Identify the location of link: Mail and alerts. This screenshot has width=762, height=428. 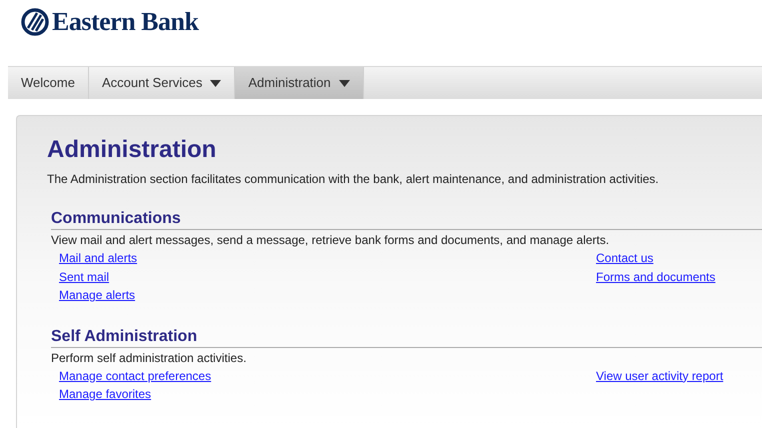
(98, 258).